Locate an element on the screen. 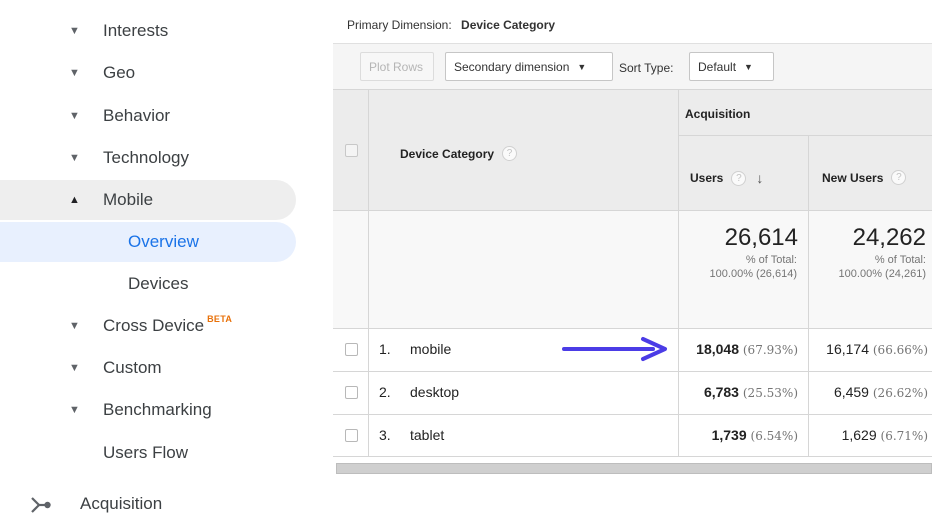 The width and height of the screenshot is (932, 521). sidebar-item-benchmarking: ▼ Benchmarking is located at coordinates (148, 410).